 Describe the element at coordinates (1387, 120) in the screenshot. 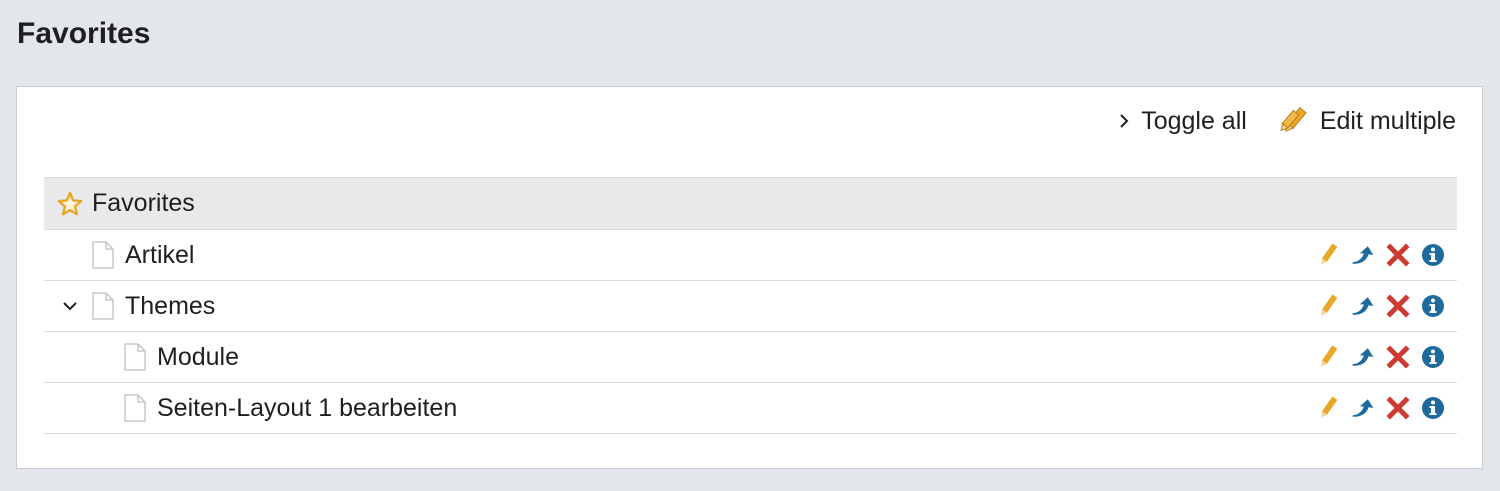

I see `edit-multiple-label: Edit multiple` at that location.